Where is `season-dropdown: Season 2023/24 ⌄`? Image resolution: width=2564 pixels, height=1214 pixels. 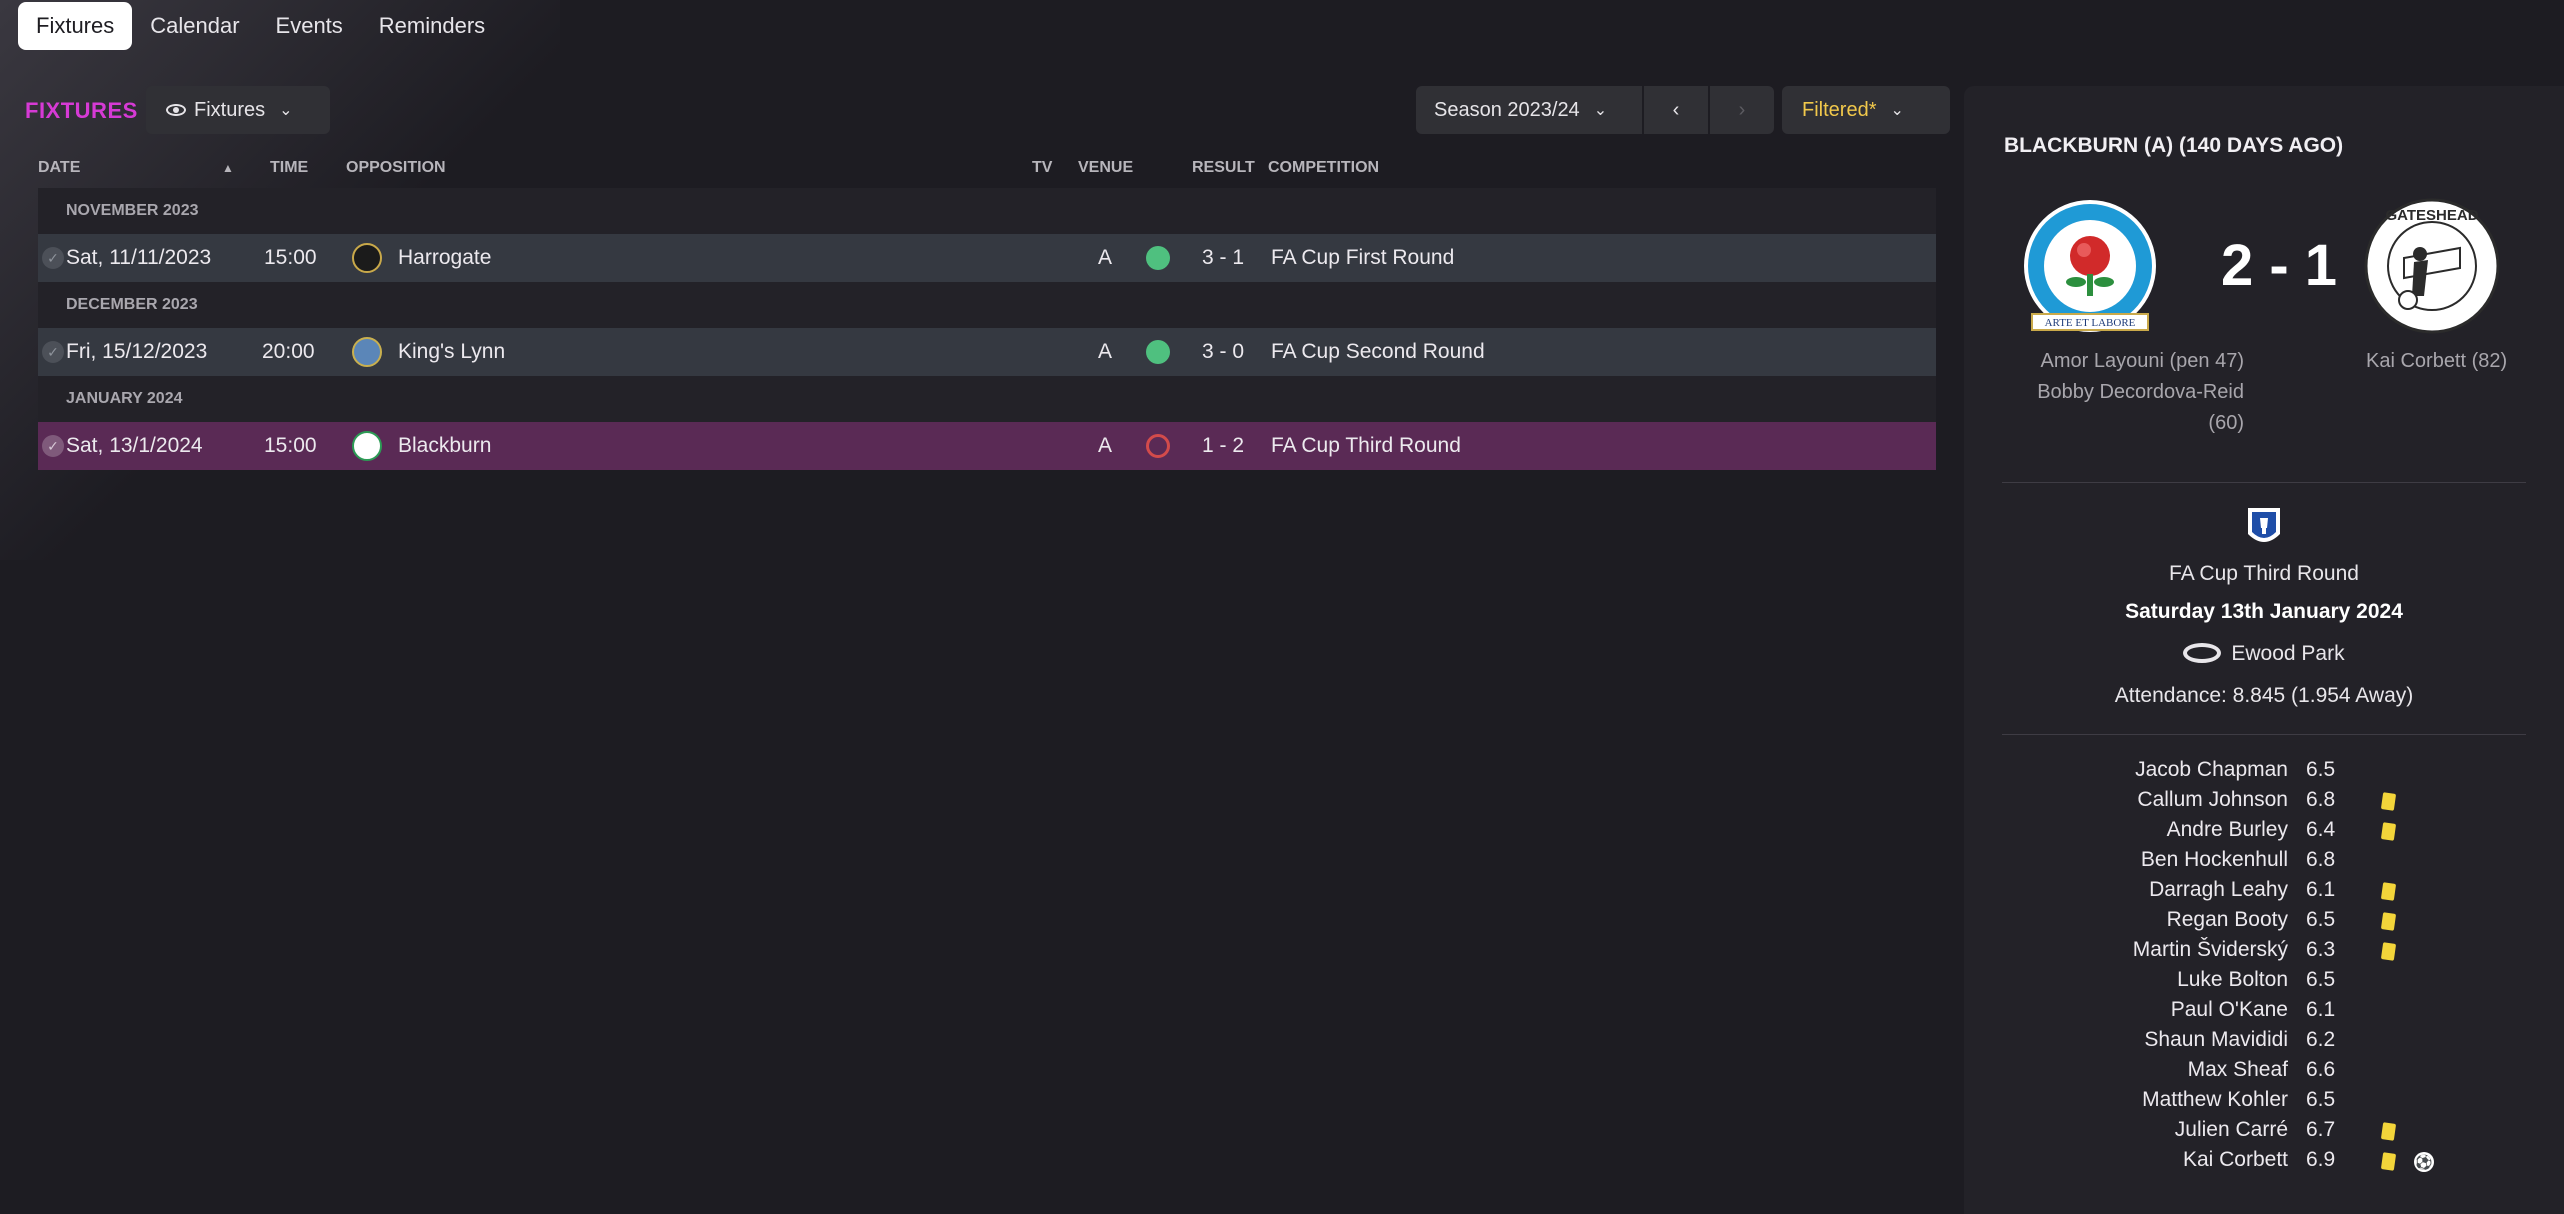
season-dropdown: Season 2023/24 ⌄ is located at coordinates (1529, 110).